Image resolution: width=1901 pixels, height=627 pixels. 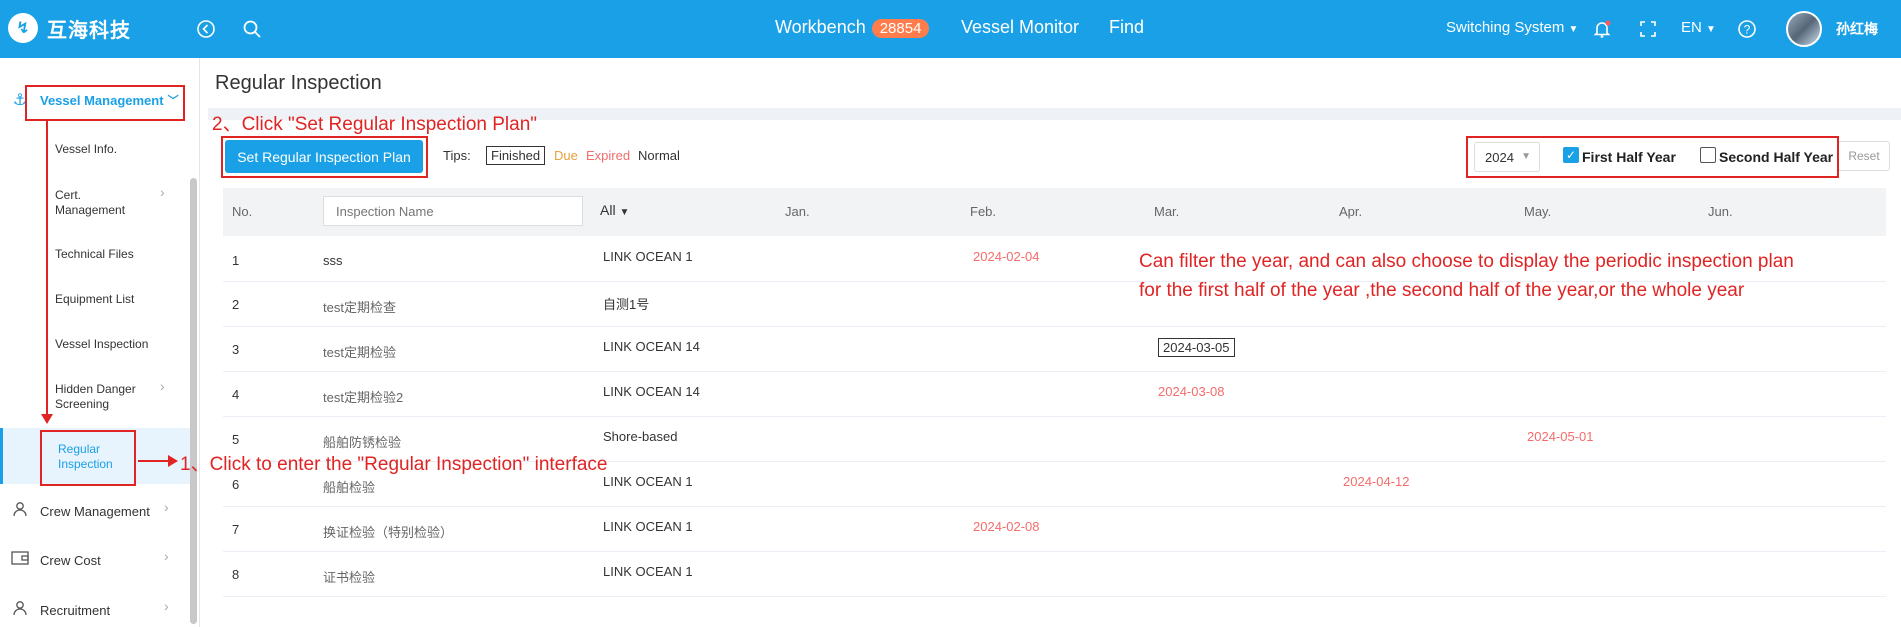 I want to click on language-label: EN, so click(x=1691, y=27).